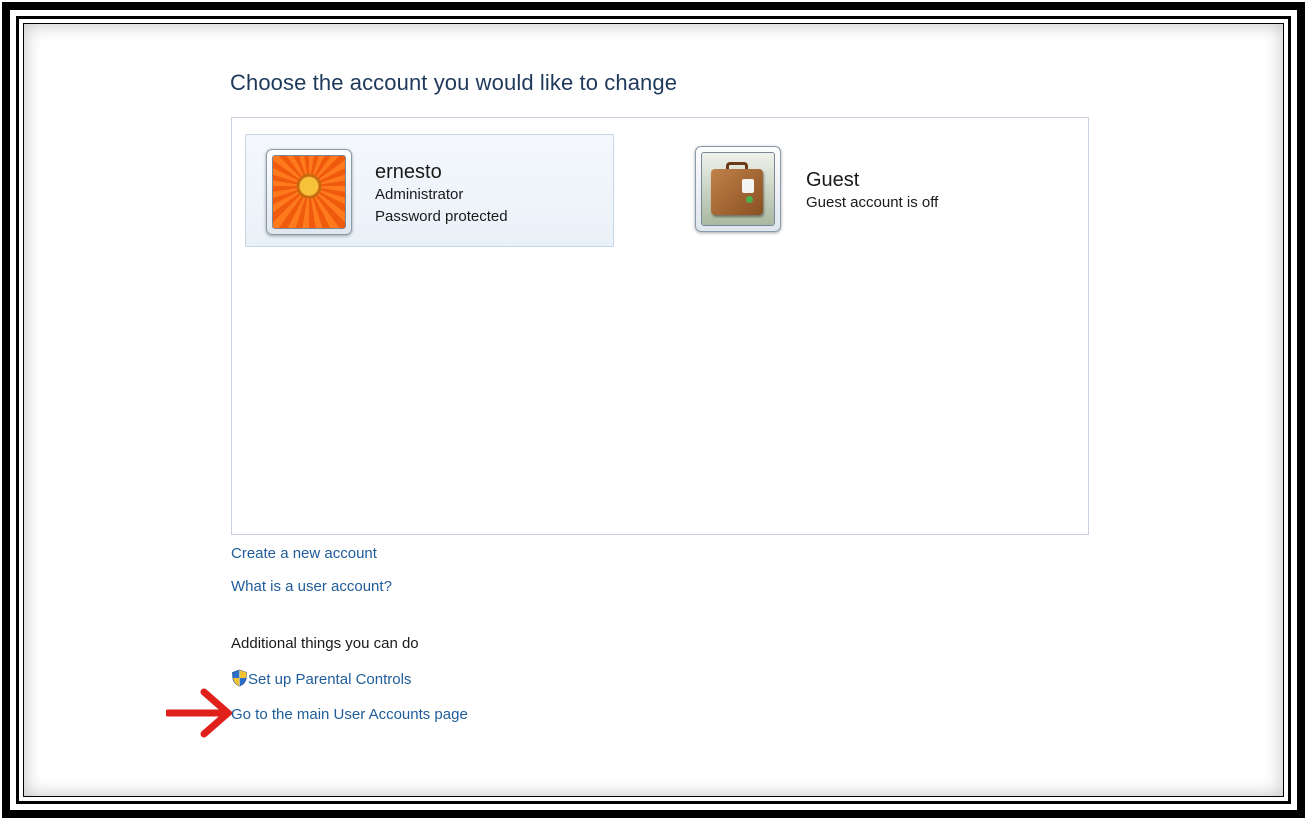 The image size is (1313, 826). I want to click on account-name: ernesto, so click(408, 172).